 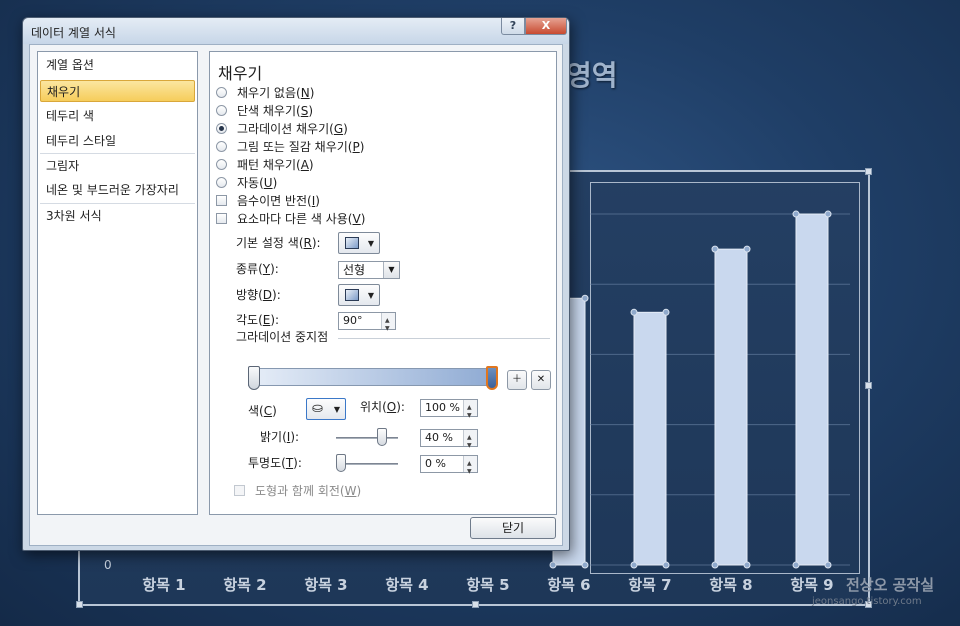 What do you see at coordinates (296, 31) in the screenshot?
I see `dialog-titlebar: 데이터 계열 서식 ? X` at bounding box center [296, 31].